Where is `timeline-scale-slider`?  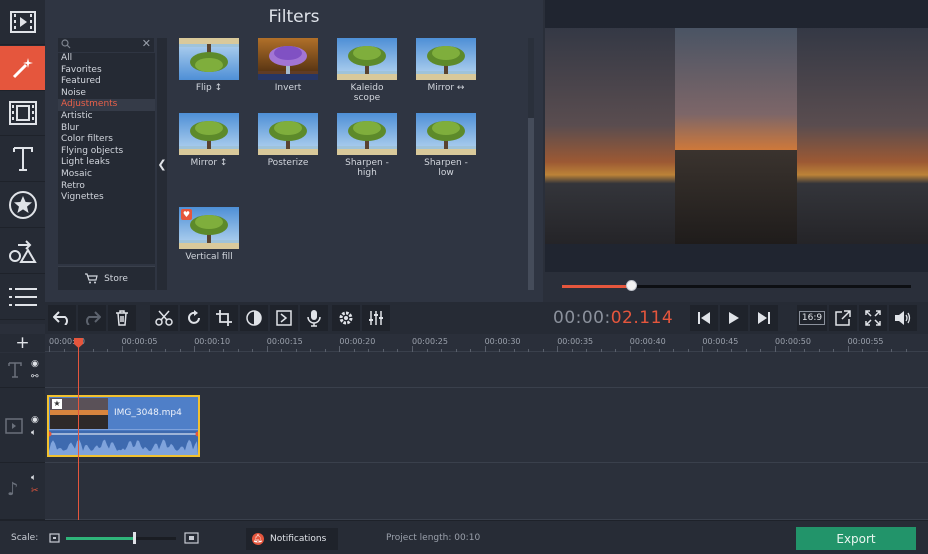 timeline-scale-slider is located at coordinates (121, 538).